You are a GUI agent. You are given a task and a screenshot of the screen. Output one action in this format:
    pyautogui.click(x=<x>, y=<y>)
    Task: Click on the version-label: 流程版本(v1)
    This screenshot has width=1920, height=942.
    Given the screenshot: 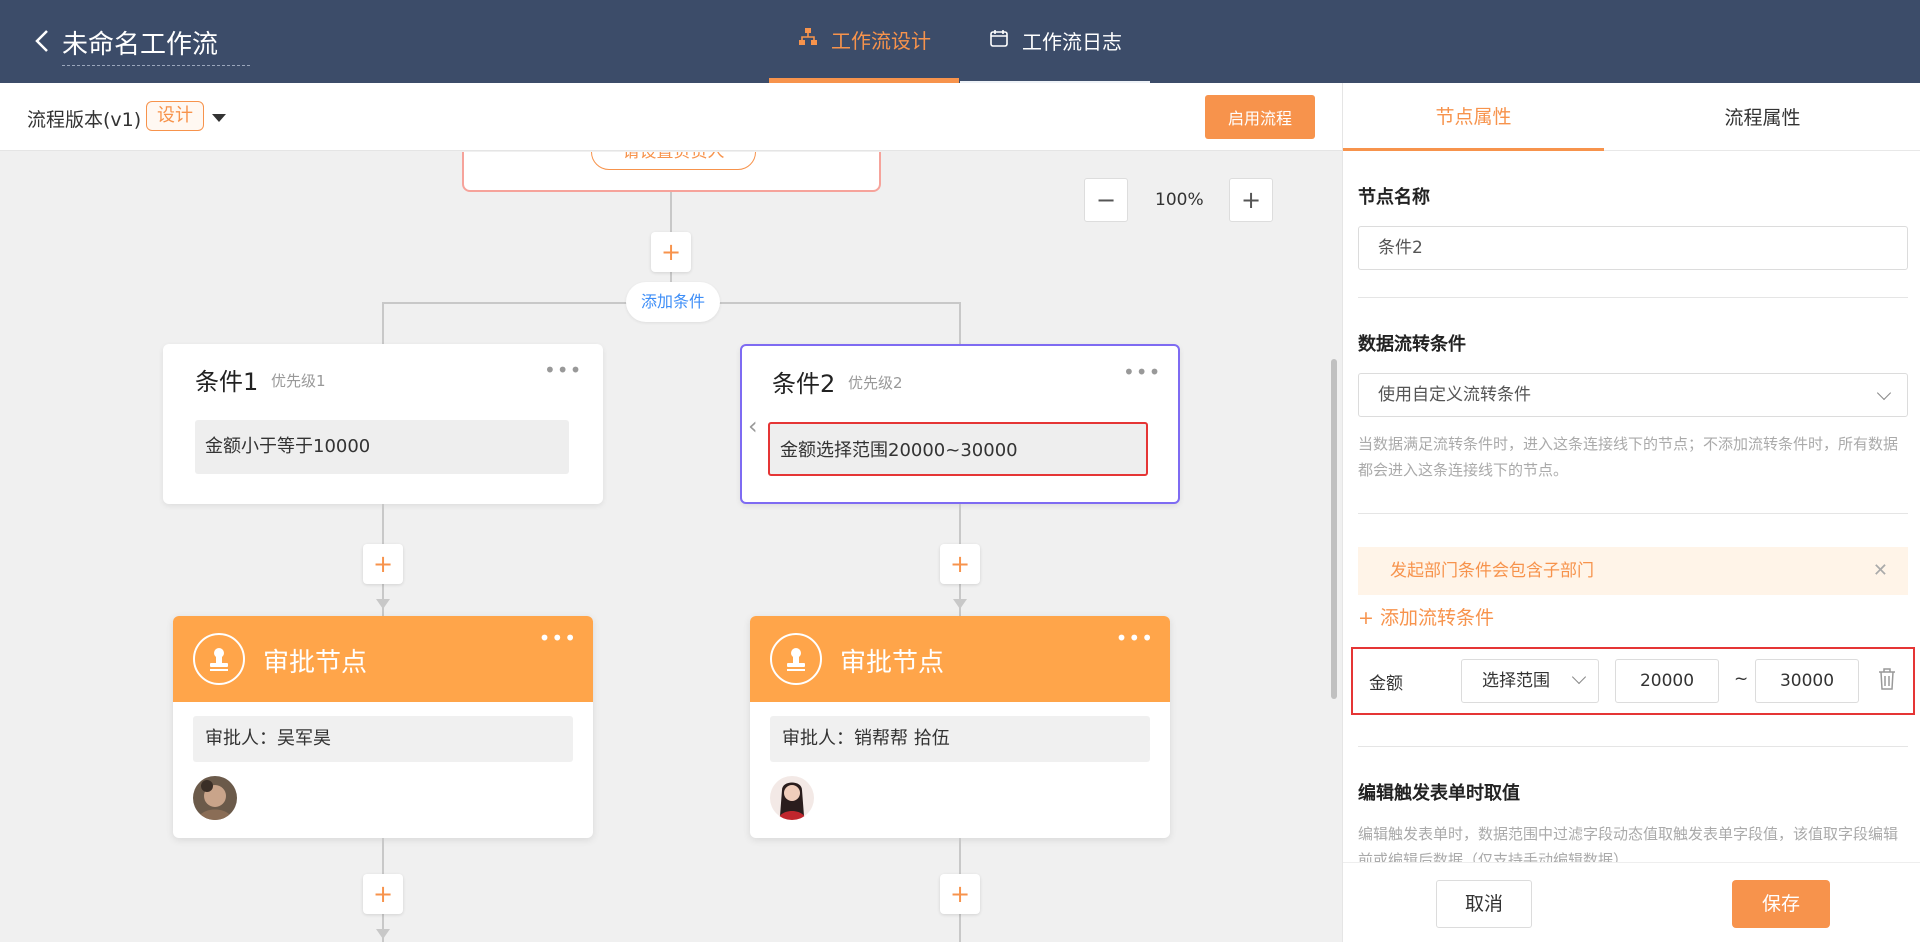 What is the action you would take?
    pyautogui.click(x=84, y=120)
    